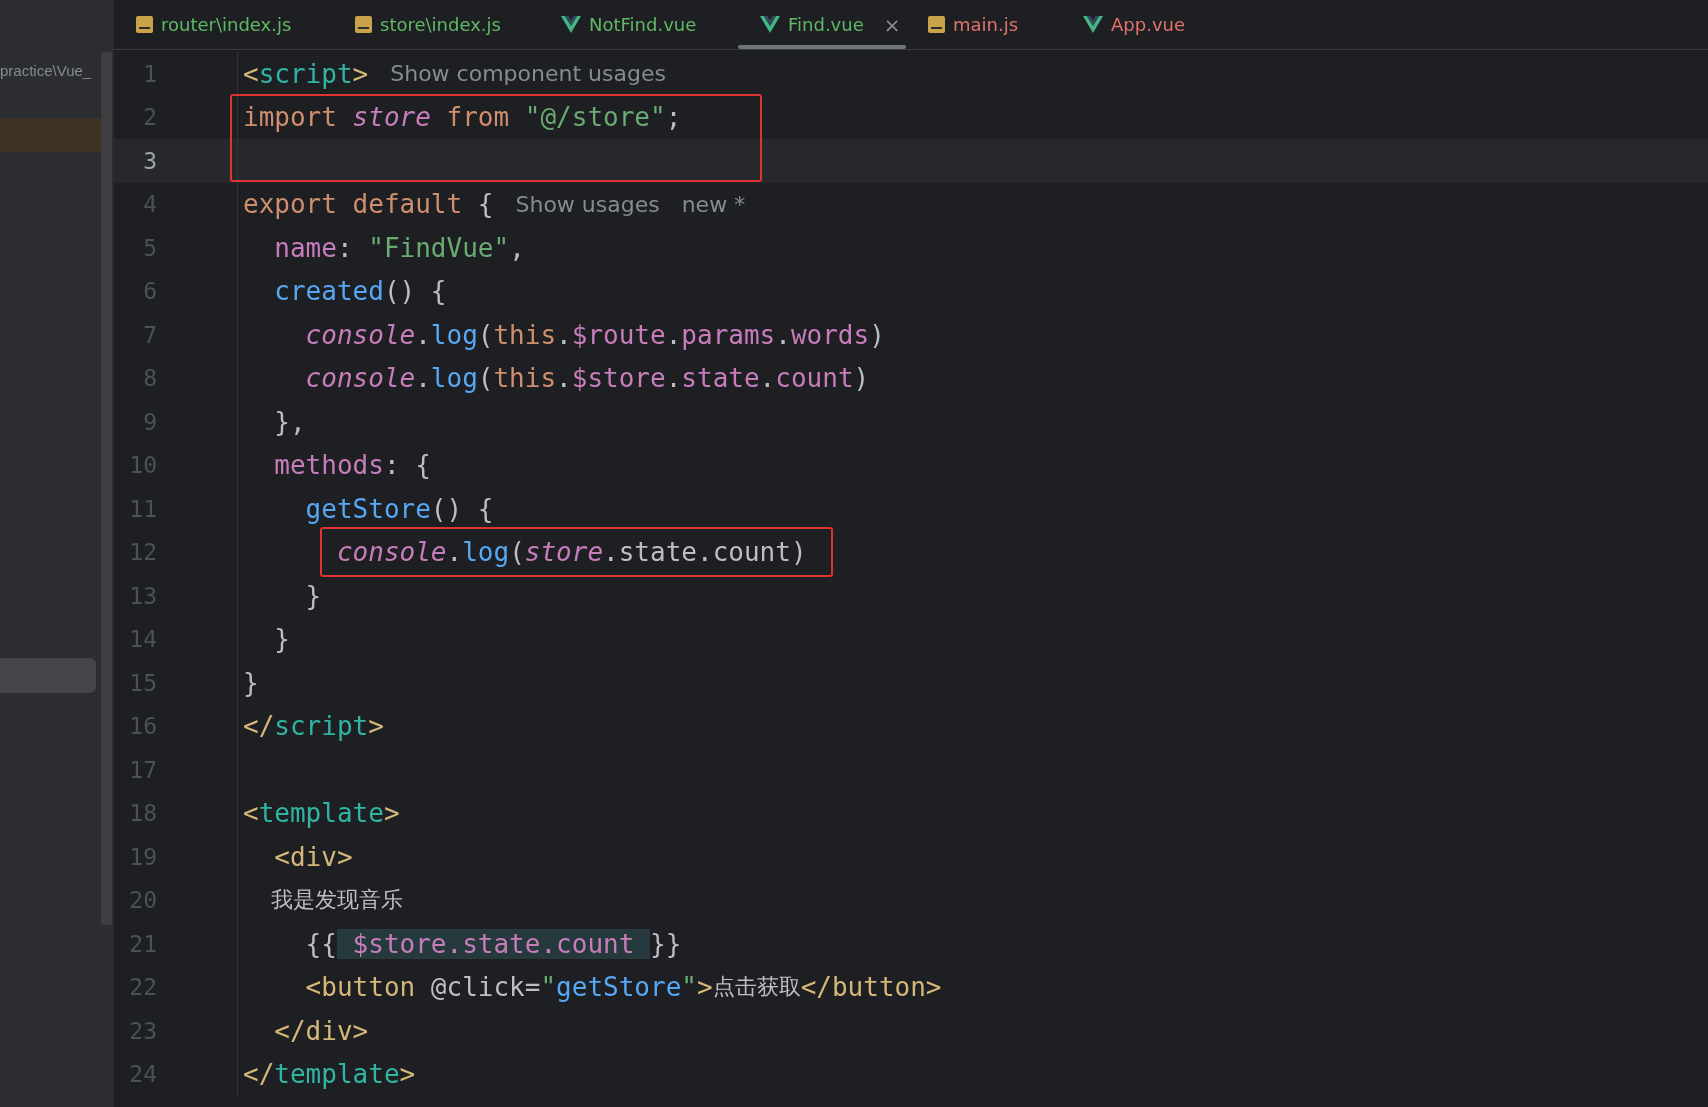  What do you see at coordinates (587, 204) in the screenshot?
I see `inlay-hint: Show usages` at bounding box center [587, 204].